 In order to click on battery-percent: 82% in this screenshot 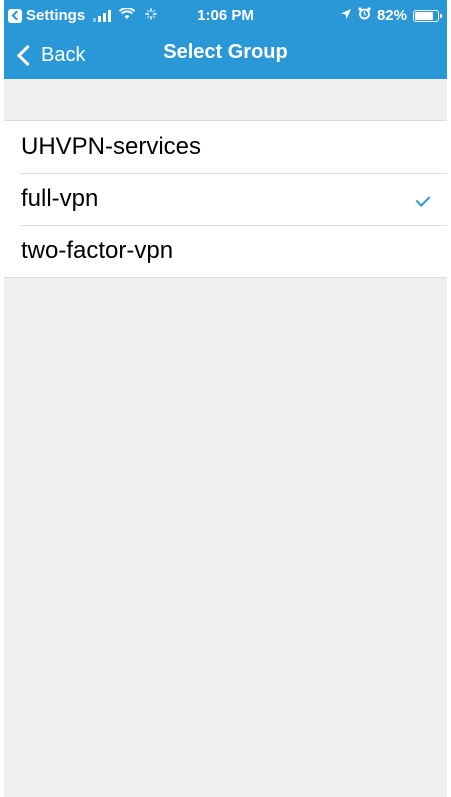, I will do `click(391, 15)`.